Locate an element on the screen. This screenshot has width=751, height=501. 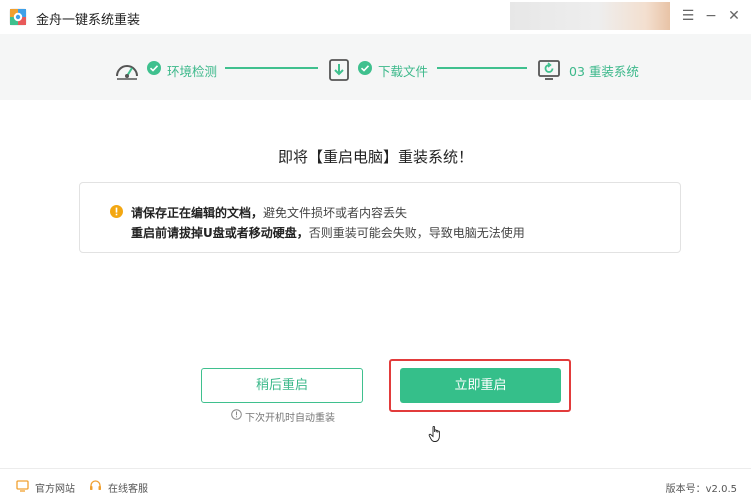
notice-line-2: 重启前请拔掉U盘或者移动硬盘，否则重装可能会失败，导致电脑无法使用 is located at coordinates (328, 232).